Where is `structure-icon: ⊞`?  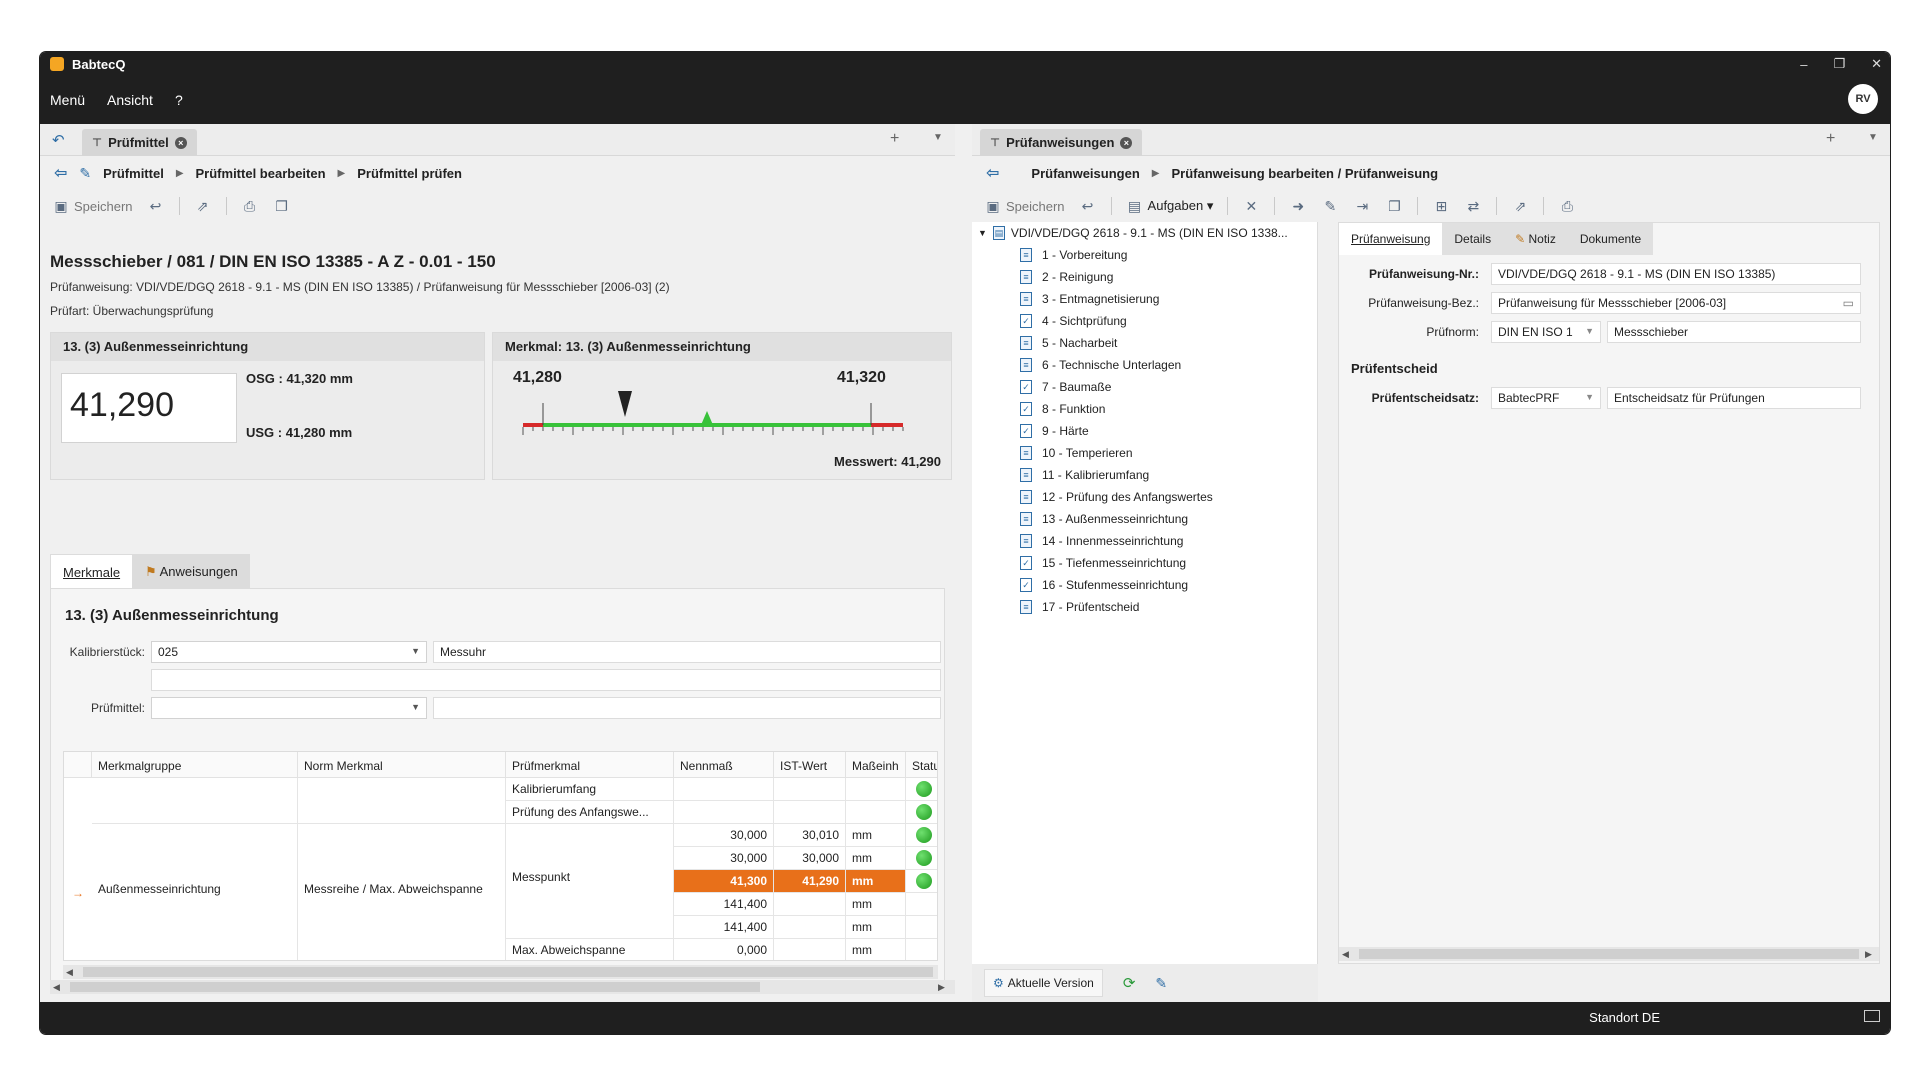 structure-icon: ⊞ is located at coordinates (1441, 206).